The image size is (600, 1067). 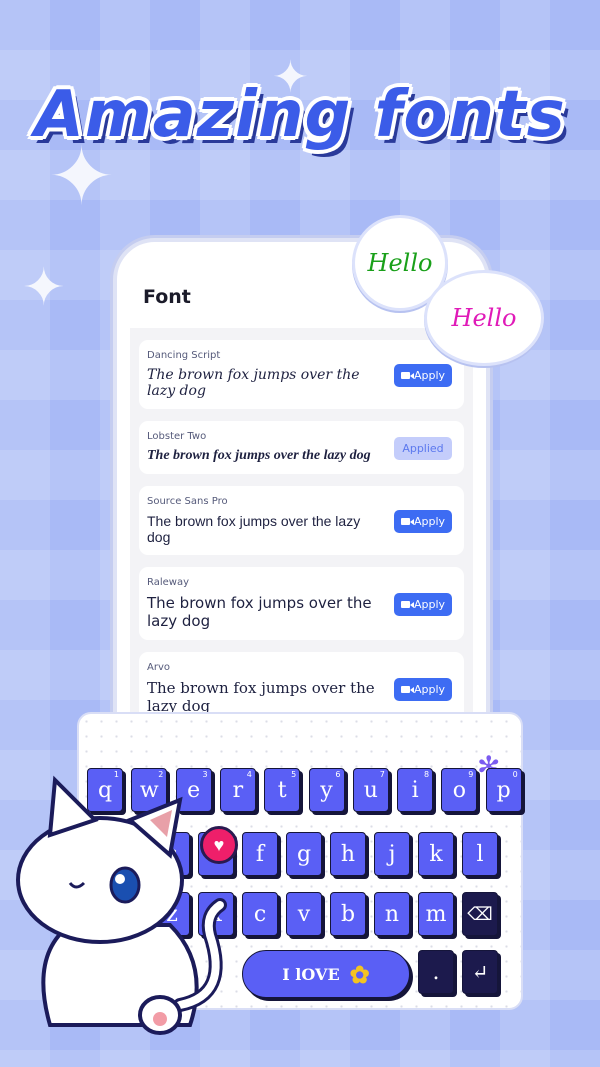 I want to click on key-label: o, so click(x=459, y=790).